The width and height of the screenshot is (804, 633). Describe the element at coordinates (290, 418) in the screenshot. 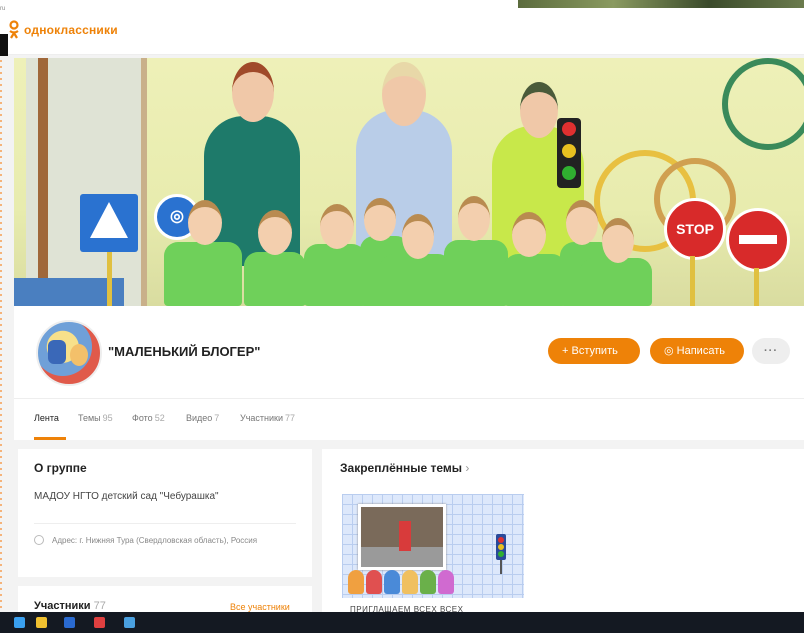

I see `tab-count: 77` at that location.